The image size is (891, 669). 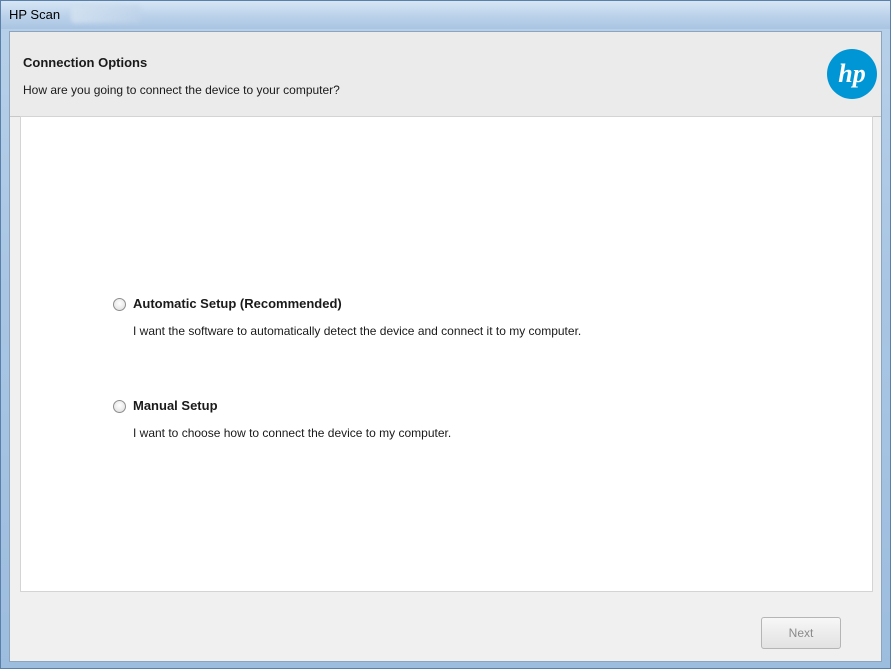 What do you see at coordinates (106, 14) in the screenshot?
I see `title-bar-obscured-area` at bounding box center [106, 14].